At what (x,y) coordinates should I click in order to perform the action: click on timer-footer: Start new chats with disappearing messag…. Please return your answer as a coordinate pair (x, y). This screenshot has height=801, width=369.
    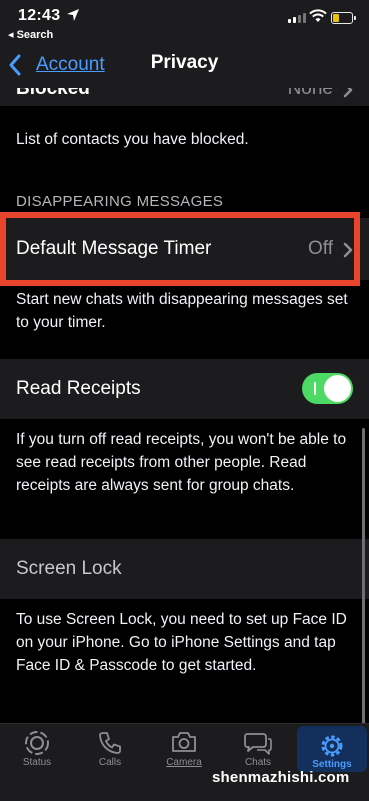
    Looking at the image, I should click on (182, 311).